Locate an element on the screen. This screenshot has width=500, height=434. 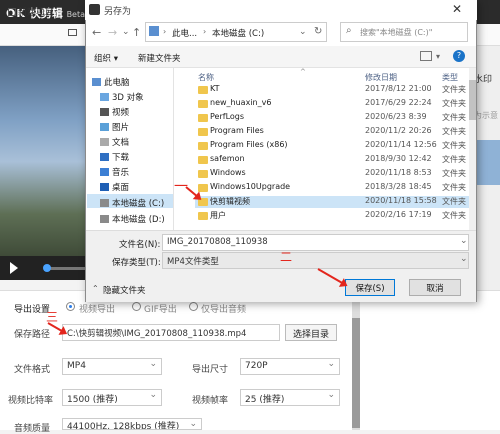
folder-menu-icon is located at coordinates (72, 34).